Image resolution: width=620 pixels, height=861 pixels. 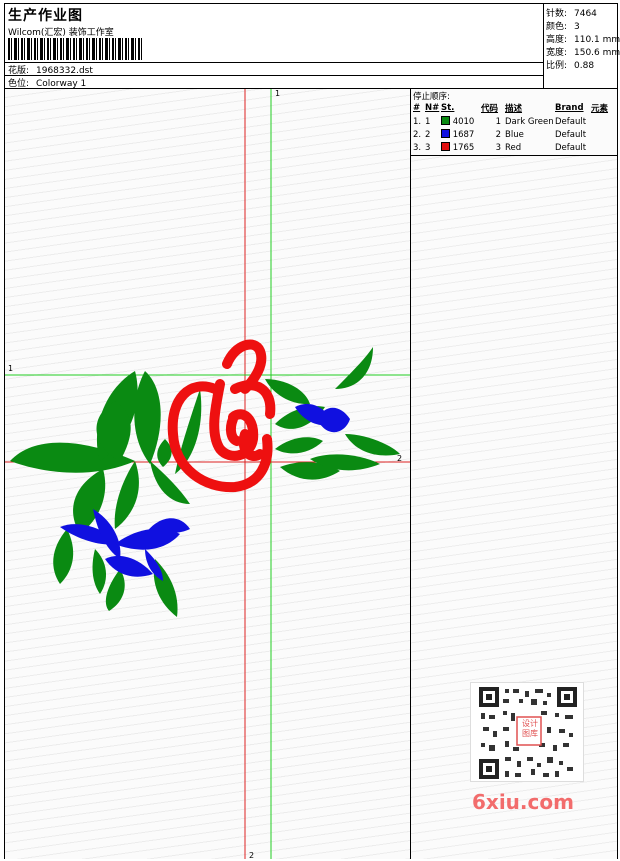 What do you see at coordinates (417, 134) in the screenshot?
I see `row-index: 2.` at bounding box center [417, 134].